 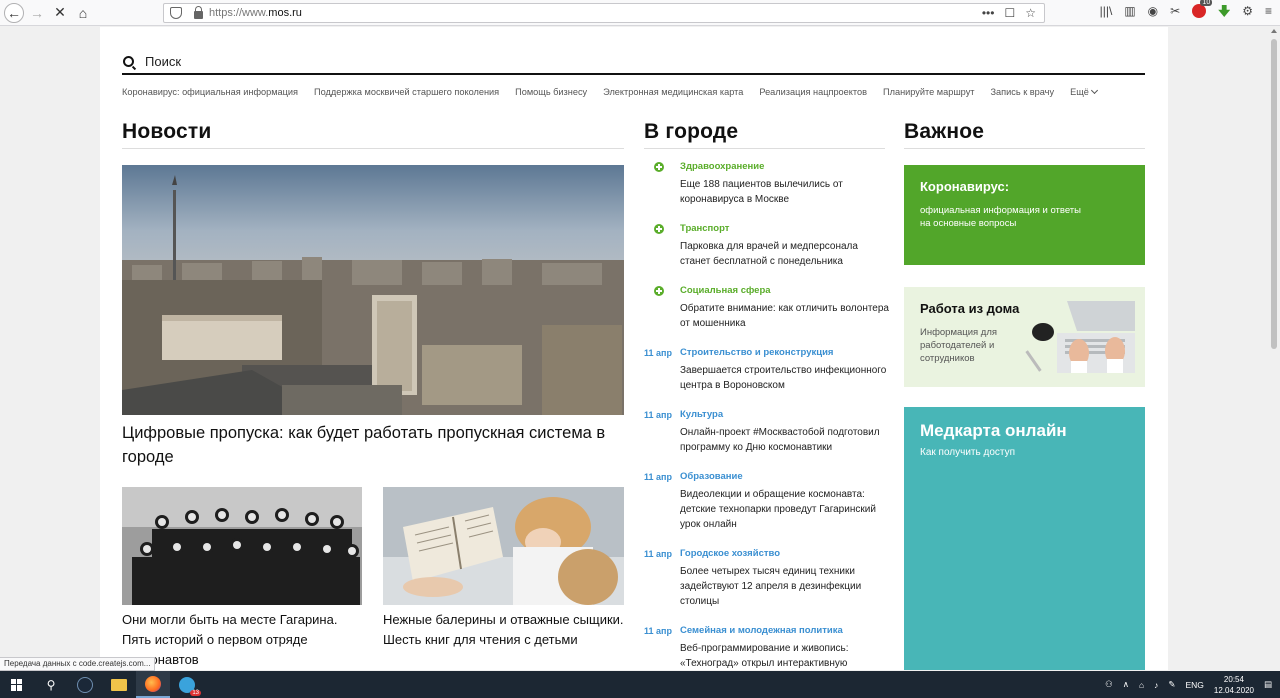 What do you see at coordinates (1175, 11) in the screenshot?
I see `screenshot-icon: ✂` at bounding box center [1175, 11].